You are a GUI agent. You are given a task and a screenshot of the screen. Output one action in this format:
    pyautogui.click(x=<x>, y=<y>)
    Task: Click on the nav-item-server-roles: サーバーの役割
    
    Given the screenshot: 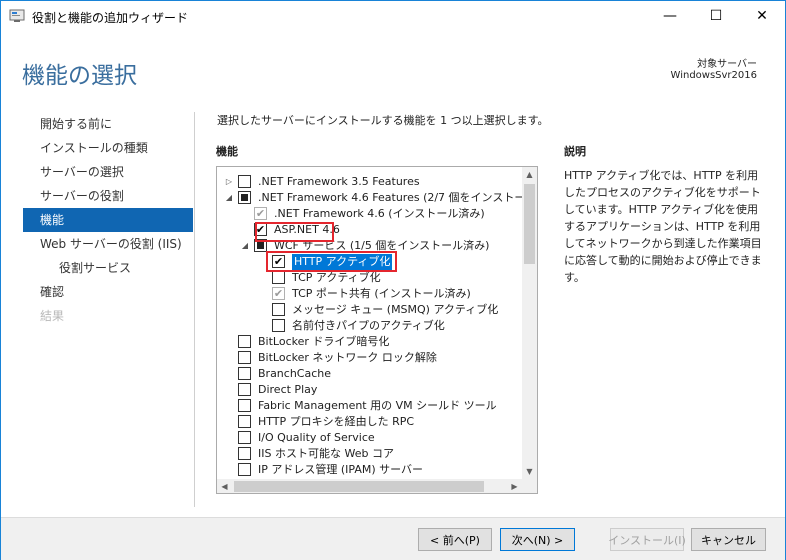 What is the action you would take?
    pyautogui.click(x=108, y=196)
    